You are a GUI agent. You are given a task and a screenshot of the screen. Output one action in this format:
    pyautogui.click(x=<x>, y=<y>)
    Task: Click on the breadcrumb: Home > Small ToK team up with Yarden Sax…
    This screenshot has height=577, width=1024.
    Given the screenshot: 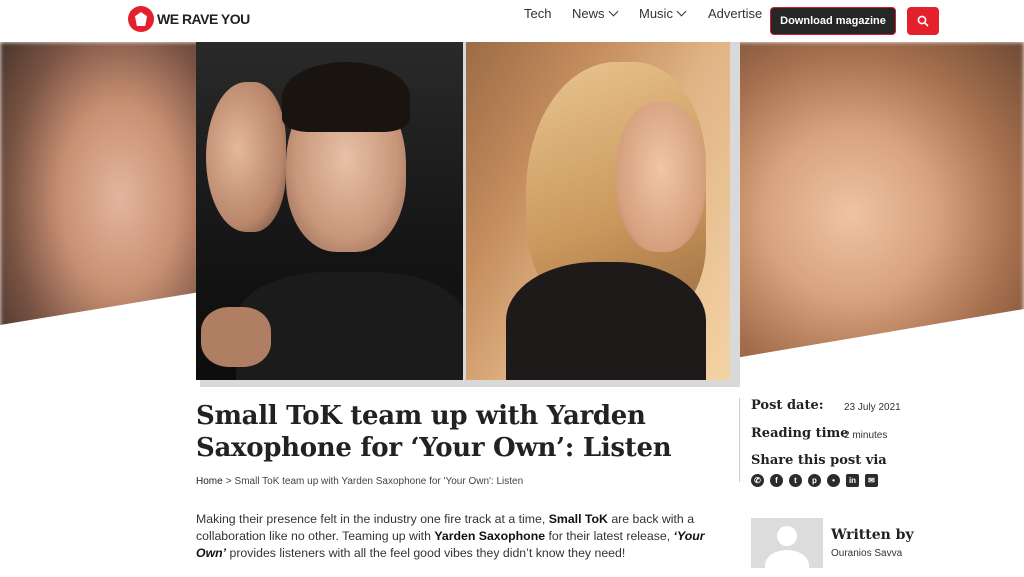 What is the action you would take?
    pyautogui.click(x=359, y=481)
    